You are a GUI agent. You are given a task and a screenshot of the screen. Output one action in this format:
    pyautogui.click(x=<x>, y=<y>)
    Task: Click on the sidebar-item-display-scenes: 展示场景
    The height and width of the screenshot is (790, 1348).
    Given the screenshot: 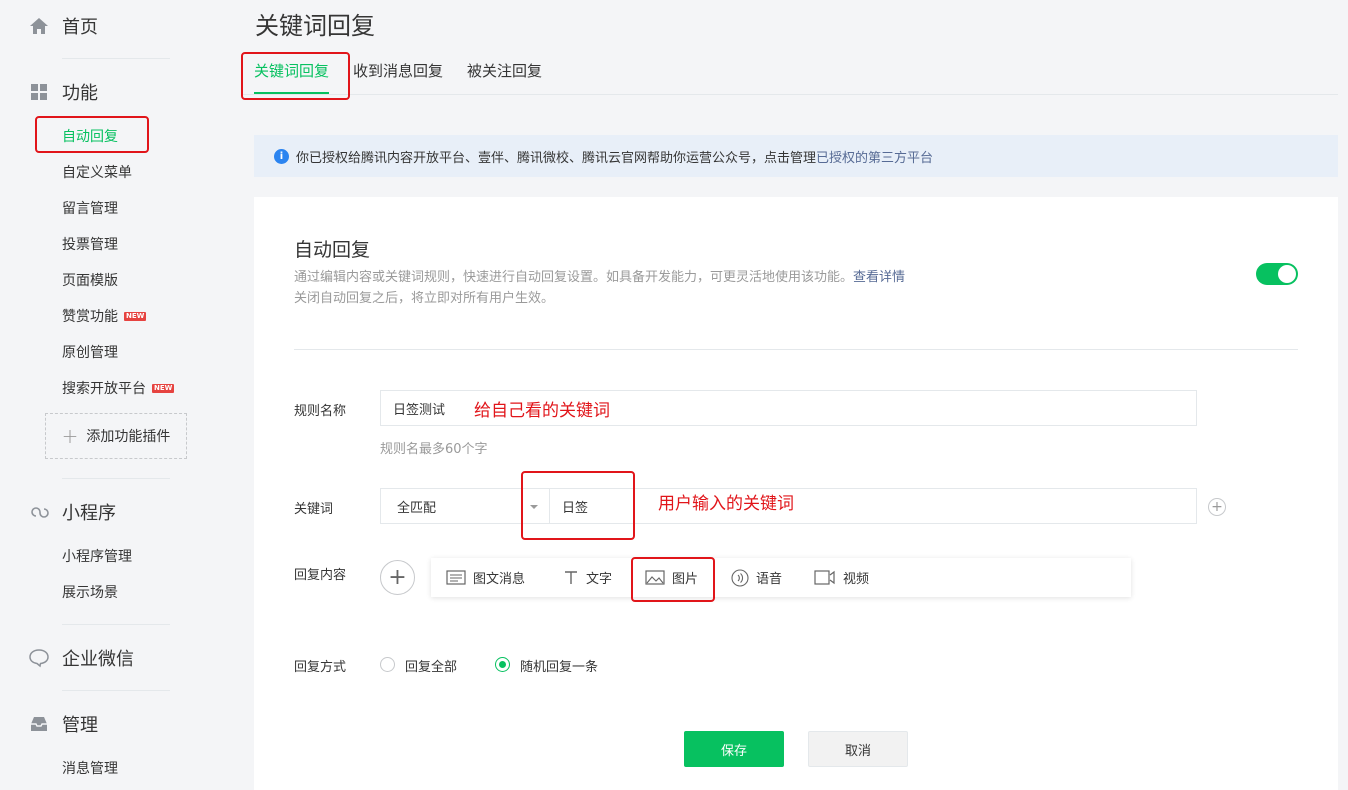 What is the action you would take?
    pyautogui.click(x=90, y=592)
    